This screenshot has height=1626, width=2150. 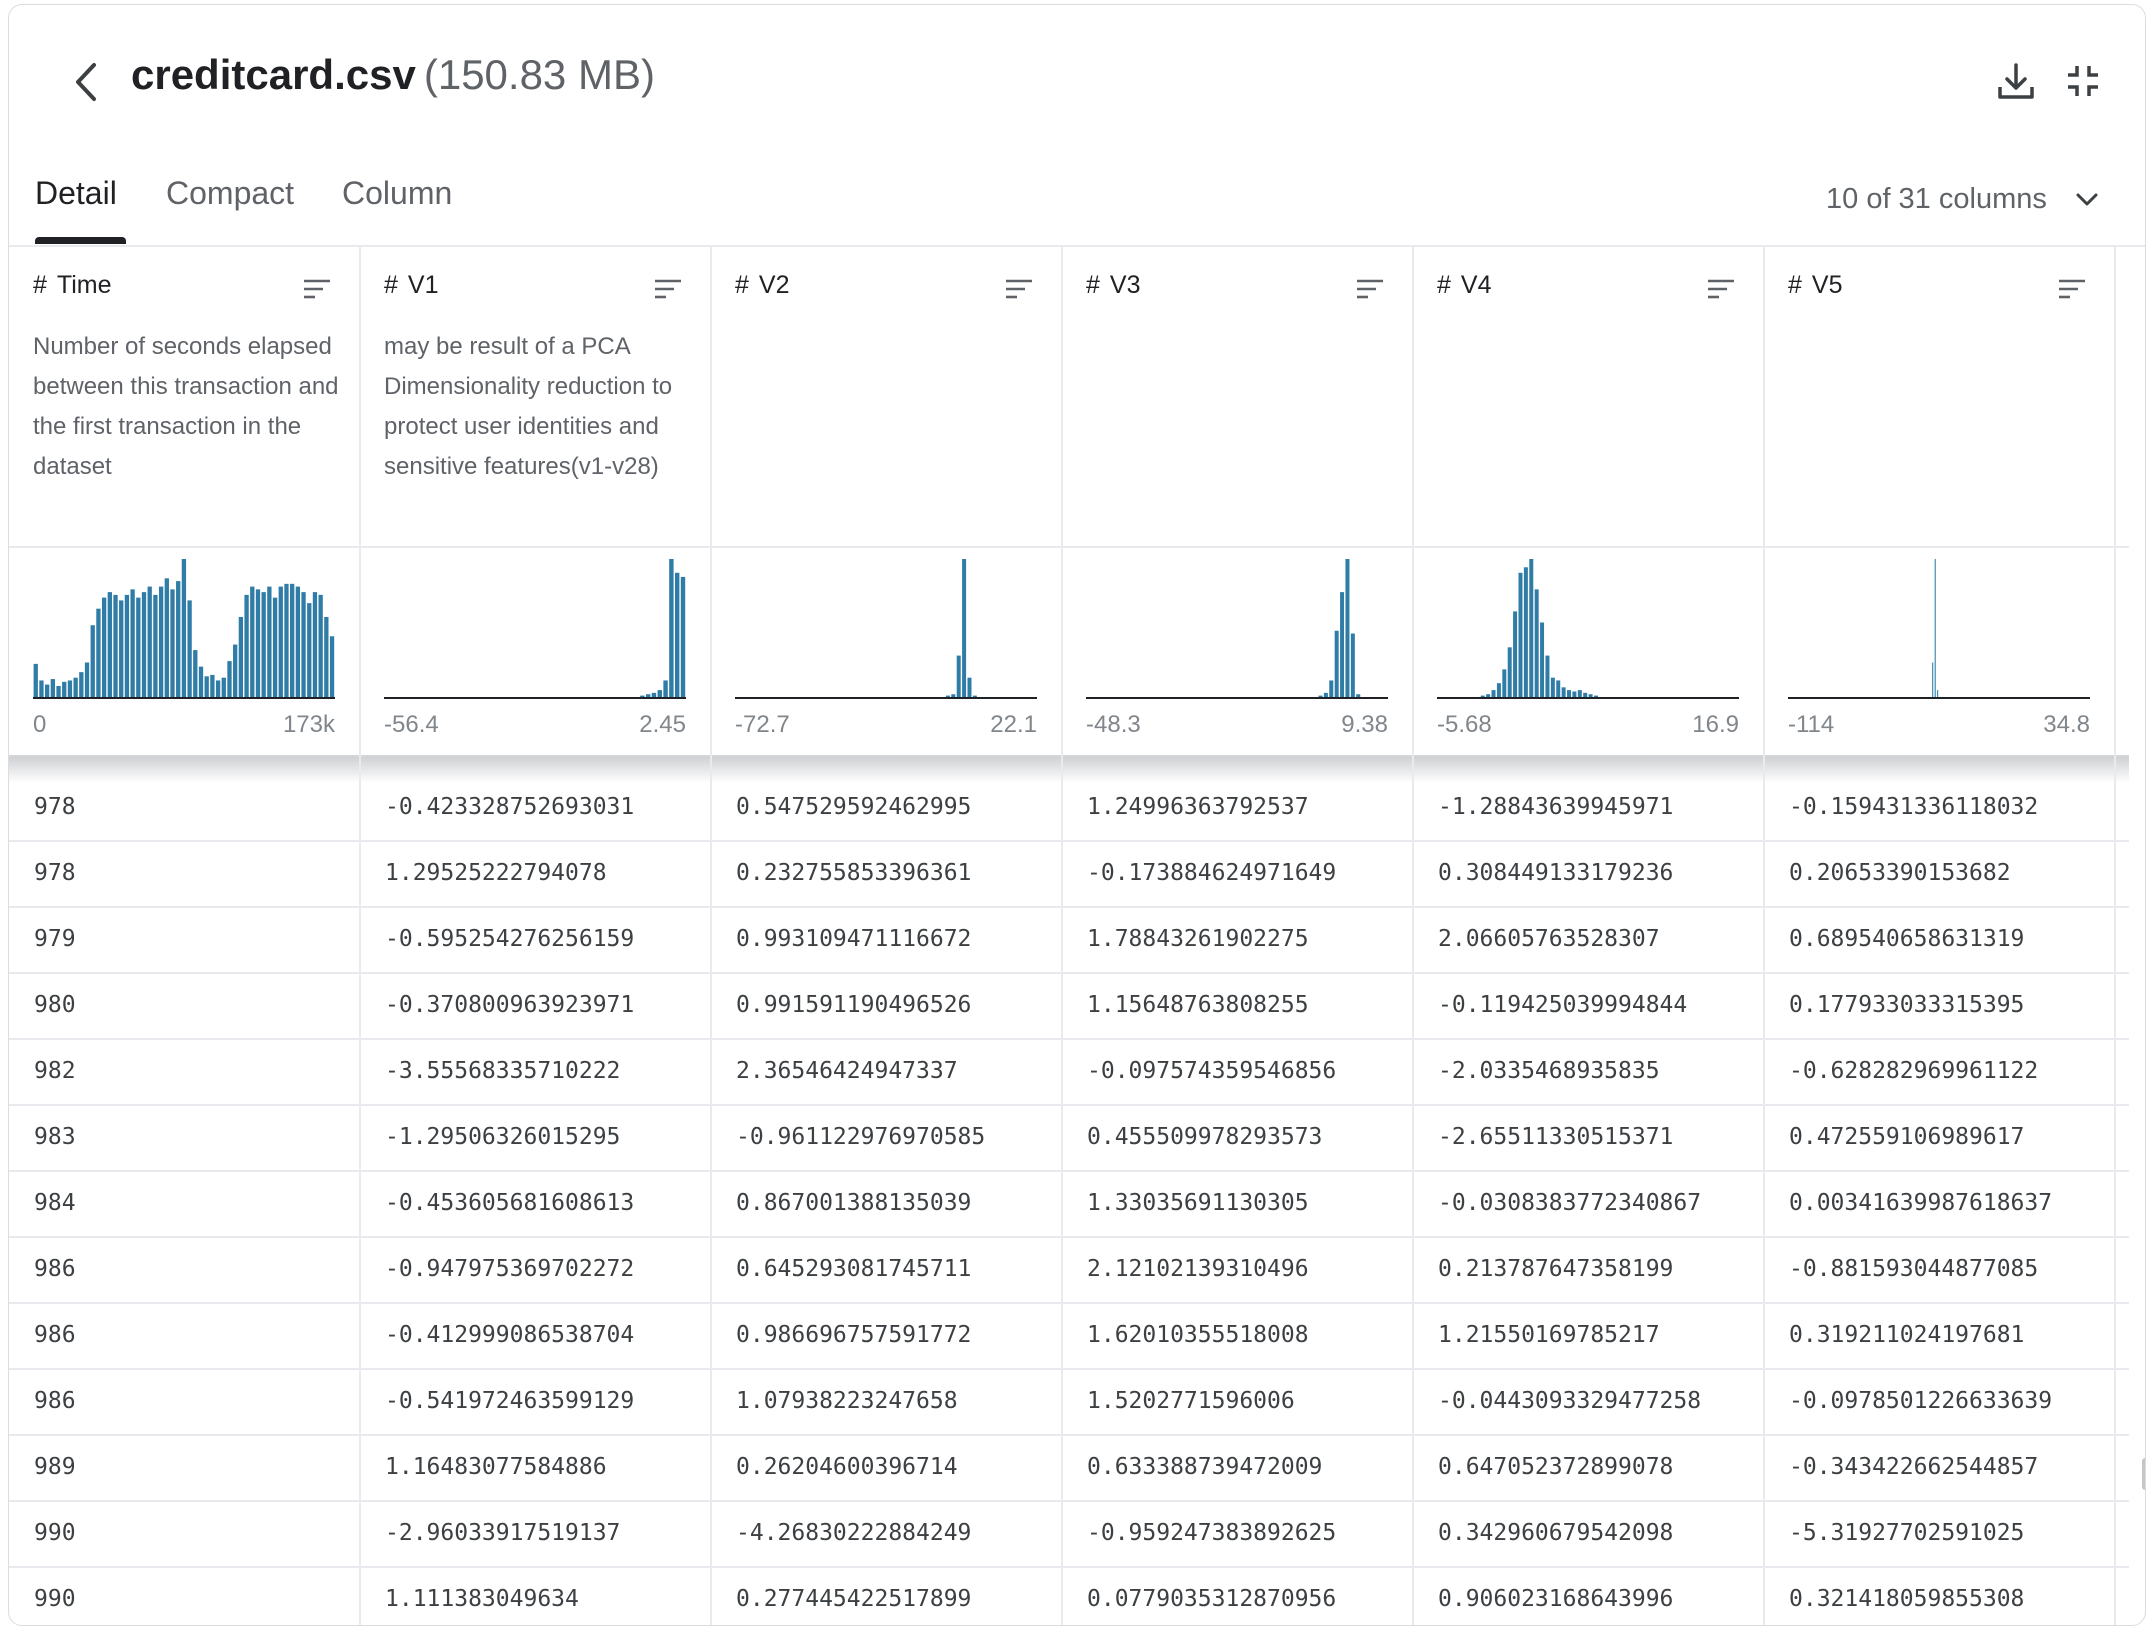 I want to click on table-cell: 0.455509978293573, so click(x=1204, y=1137).